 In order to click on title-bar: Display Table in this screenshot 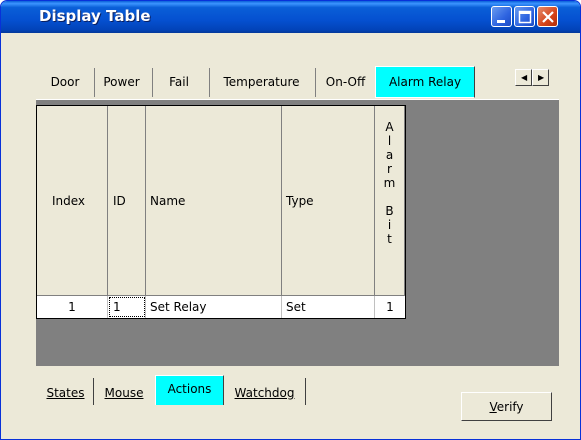, I will do `click(290, 17)`.